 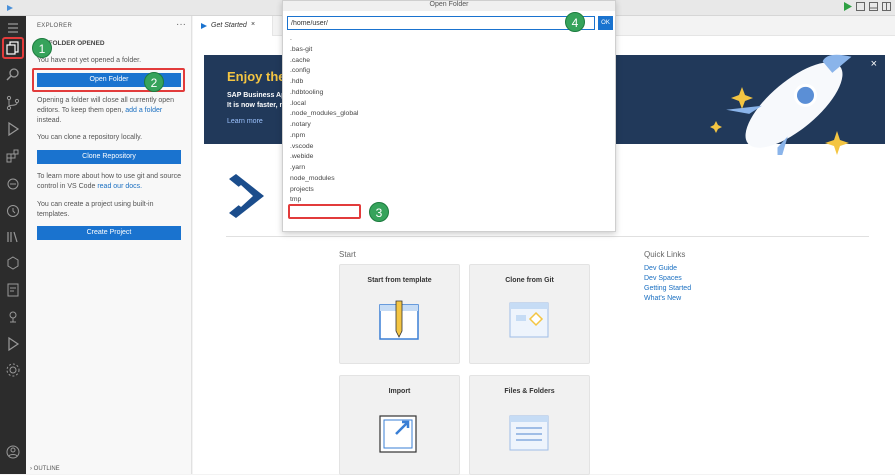 I want to click on folder-item: .yarn, so click(x=324, y=168).